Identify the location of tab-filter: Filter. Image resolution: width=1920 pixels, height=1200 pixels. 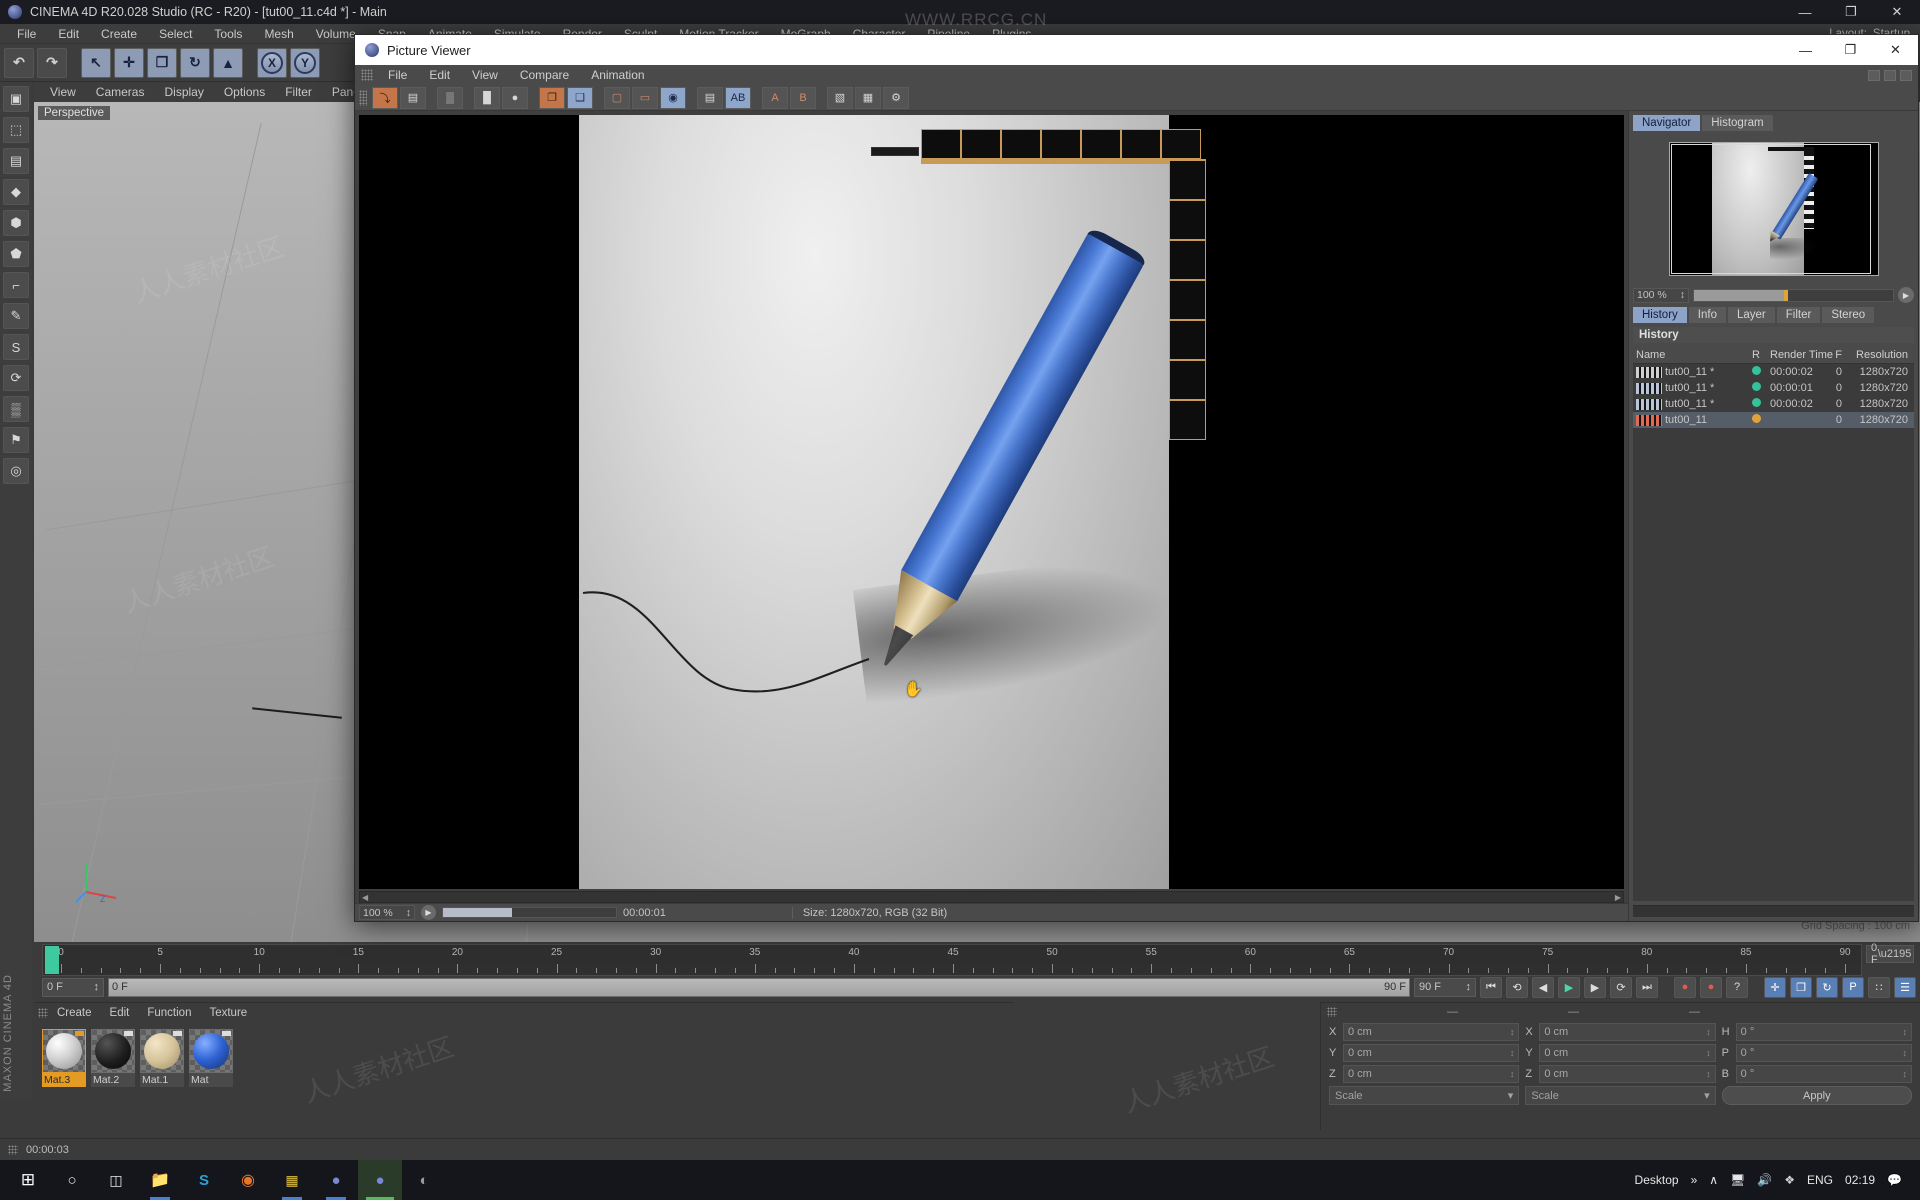
(1798, 315).